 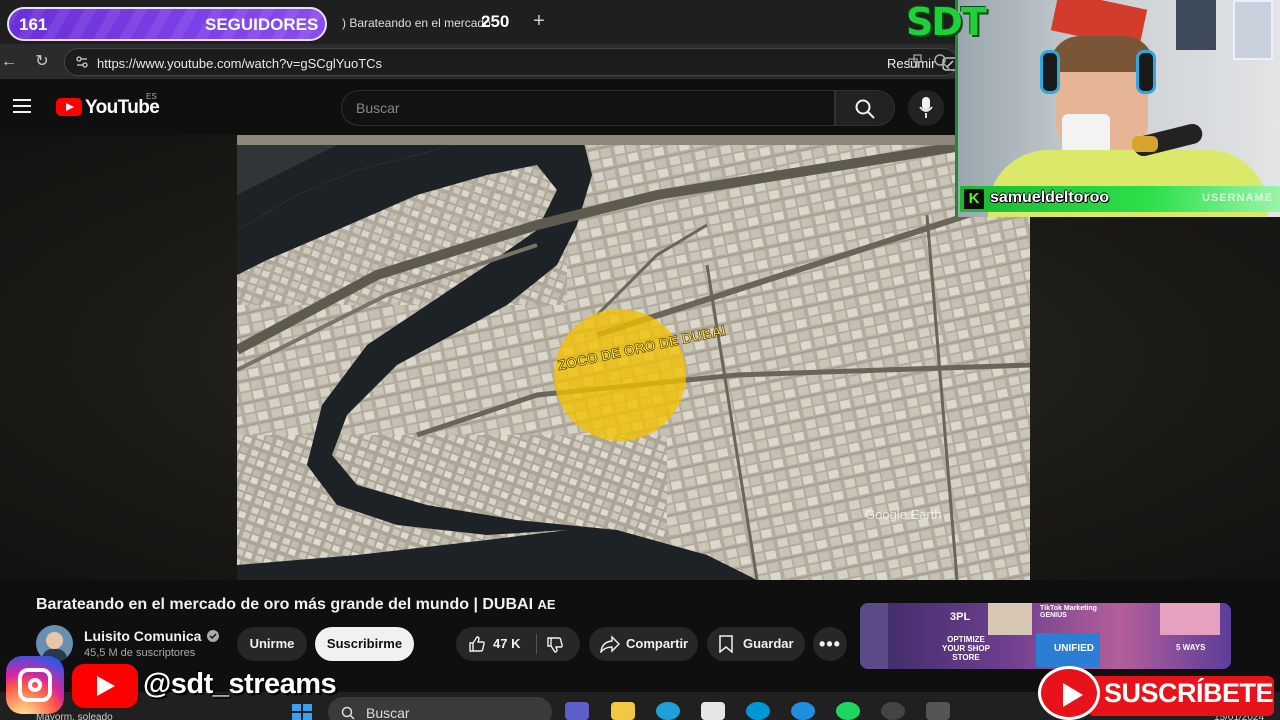 What do you see at coordinates (555, 645) in the screenshot?
I see `dislike-icon` at bounding box center [555, 645].